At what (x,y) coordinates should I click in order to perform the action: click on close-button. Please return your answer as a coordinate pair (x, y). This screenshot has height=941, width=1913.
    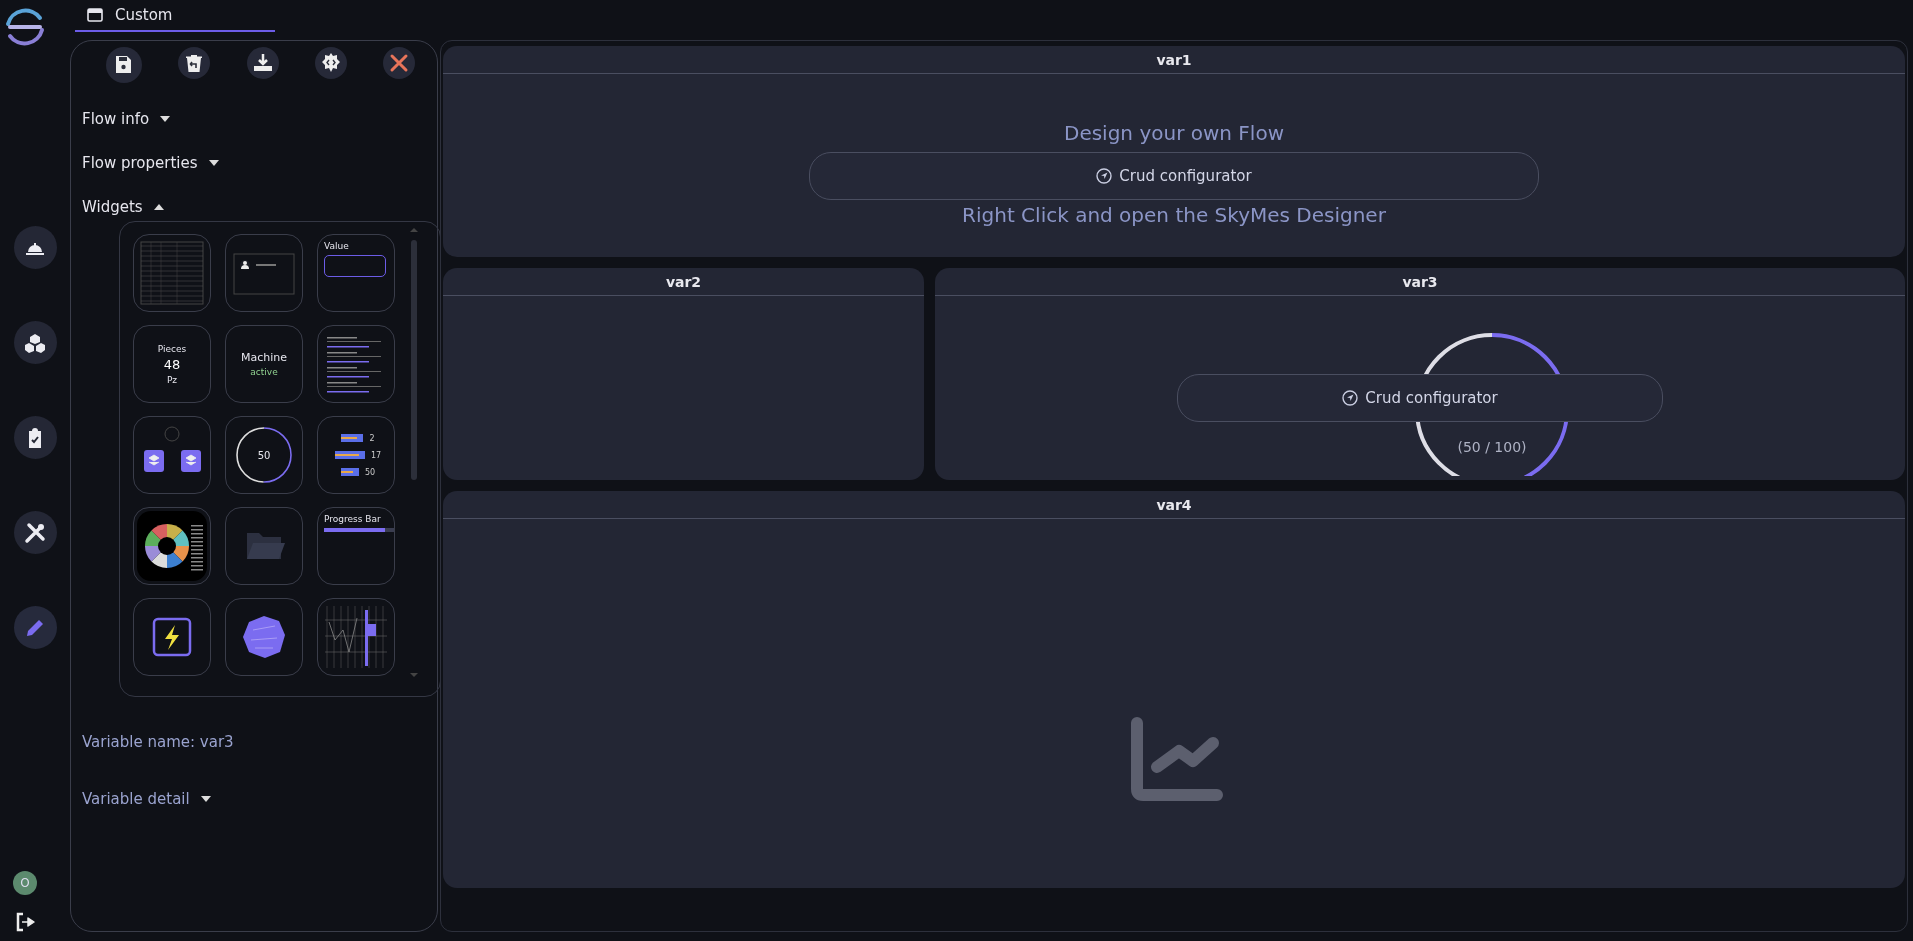
    Looking at the image, I should click on (399, 63).